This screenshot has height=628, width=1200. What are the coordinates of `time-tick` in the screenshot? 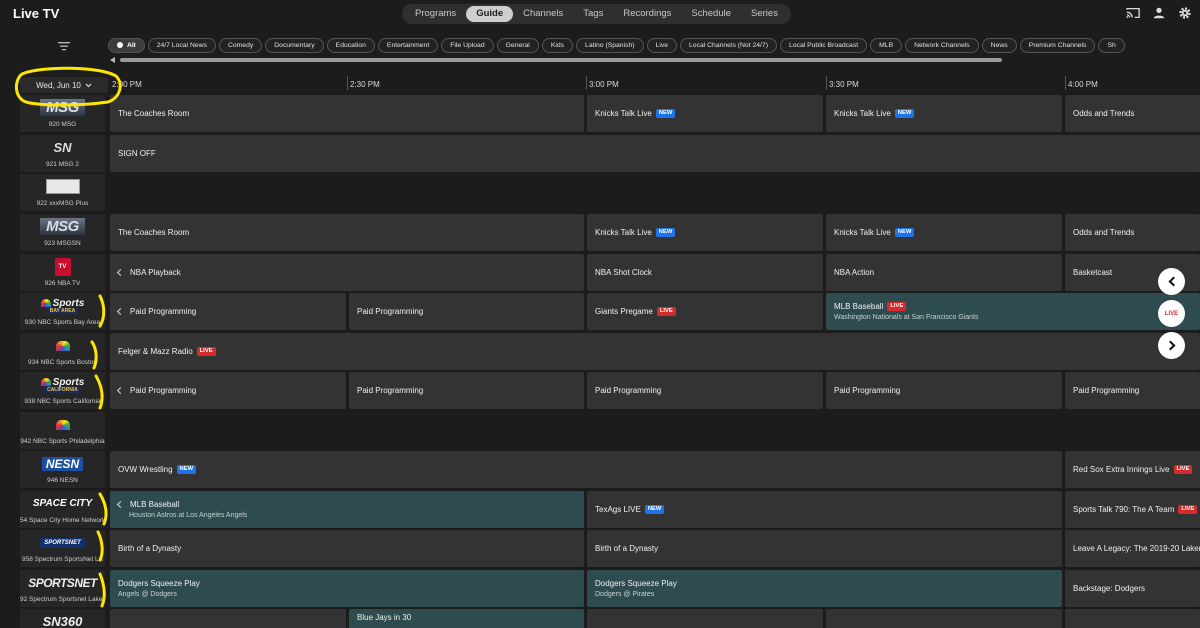 It's located at (586, 83).